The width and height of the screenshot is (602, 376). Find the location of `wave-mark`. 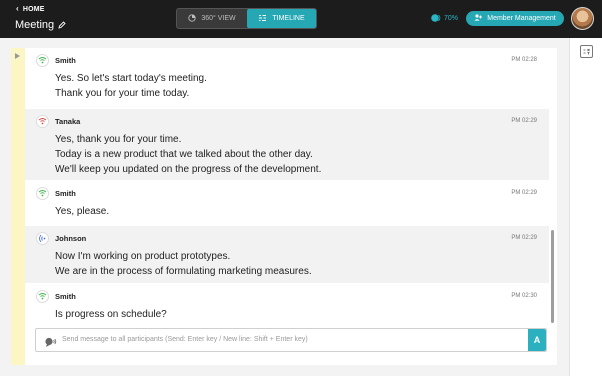

wave-mark is located at coordinates (42, 59).